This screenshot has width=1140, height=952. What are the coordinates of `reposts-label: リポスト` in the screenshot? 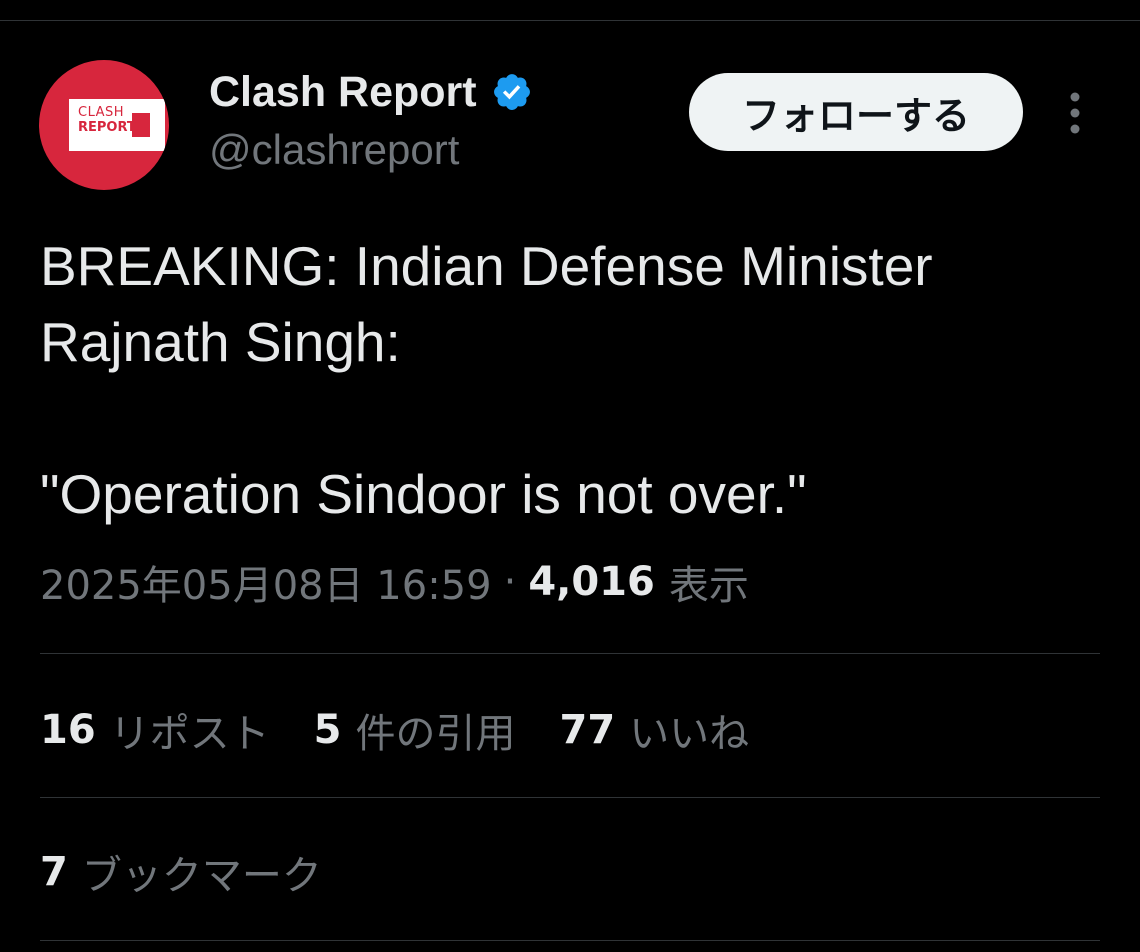 It's located at (189, 734).